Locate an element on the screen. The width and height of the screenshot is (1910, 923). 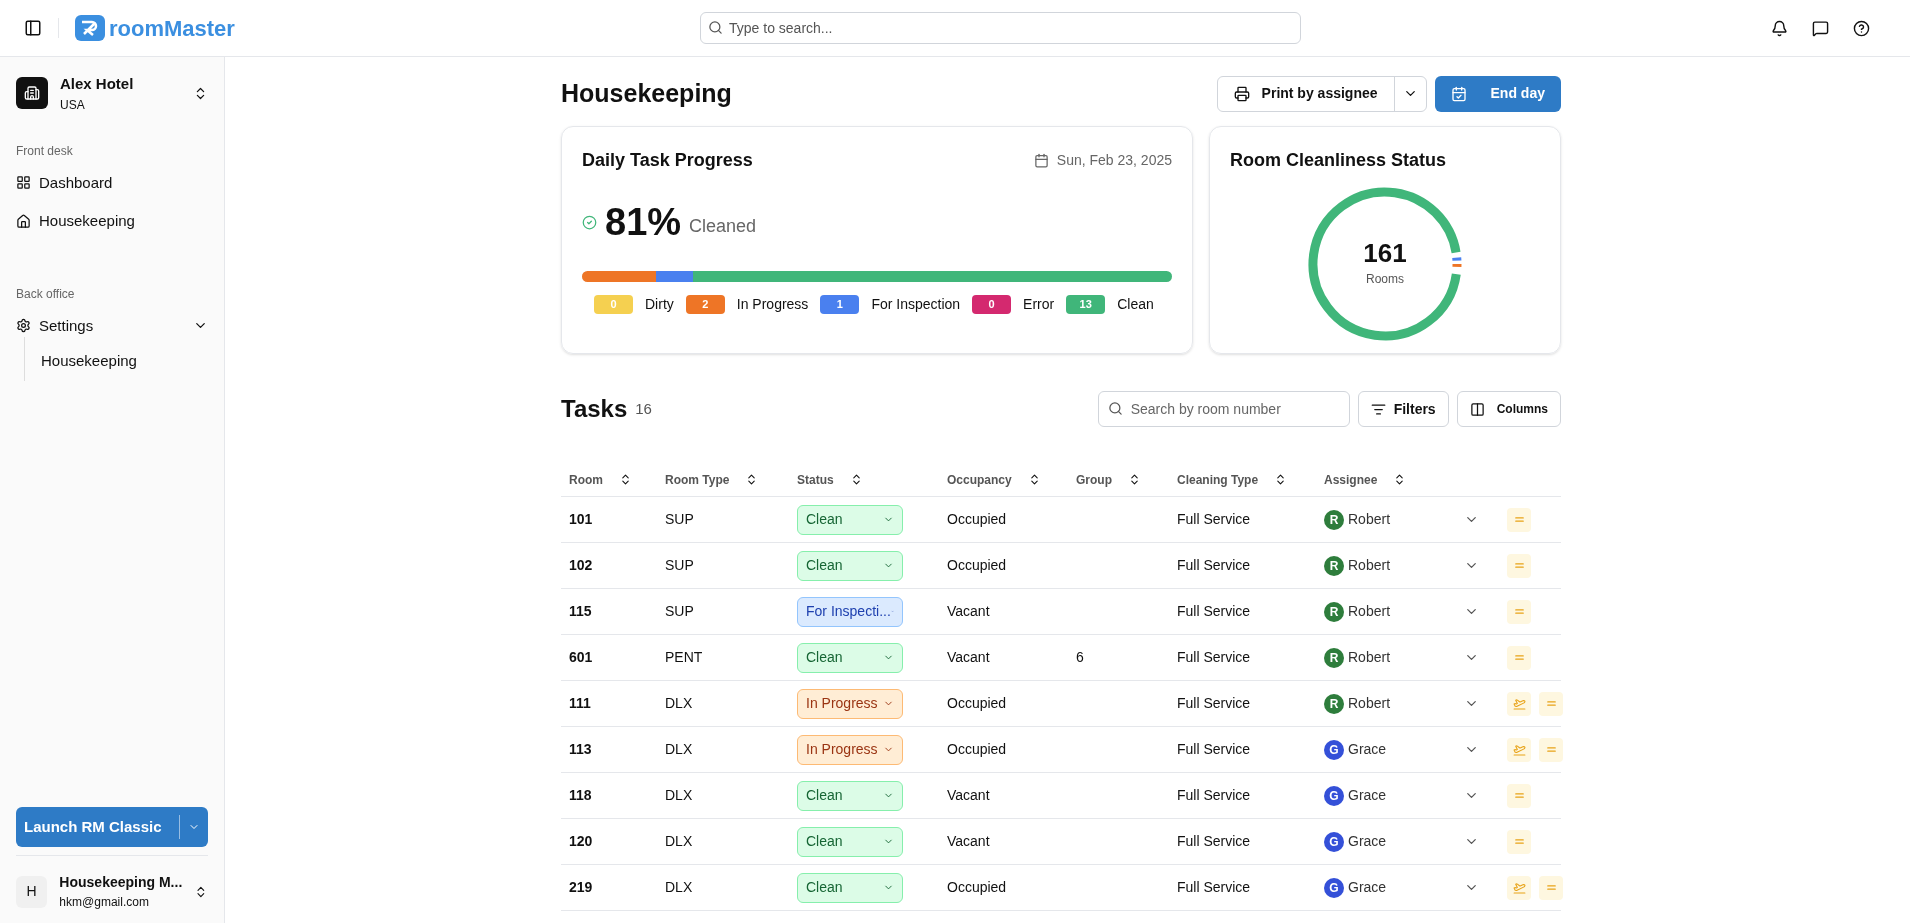
room-search-field: Search by room number is located at coordinates (1223, 409).